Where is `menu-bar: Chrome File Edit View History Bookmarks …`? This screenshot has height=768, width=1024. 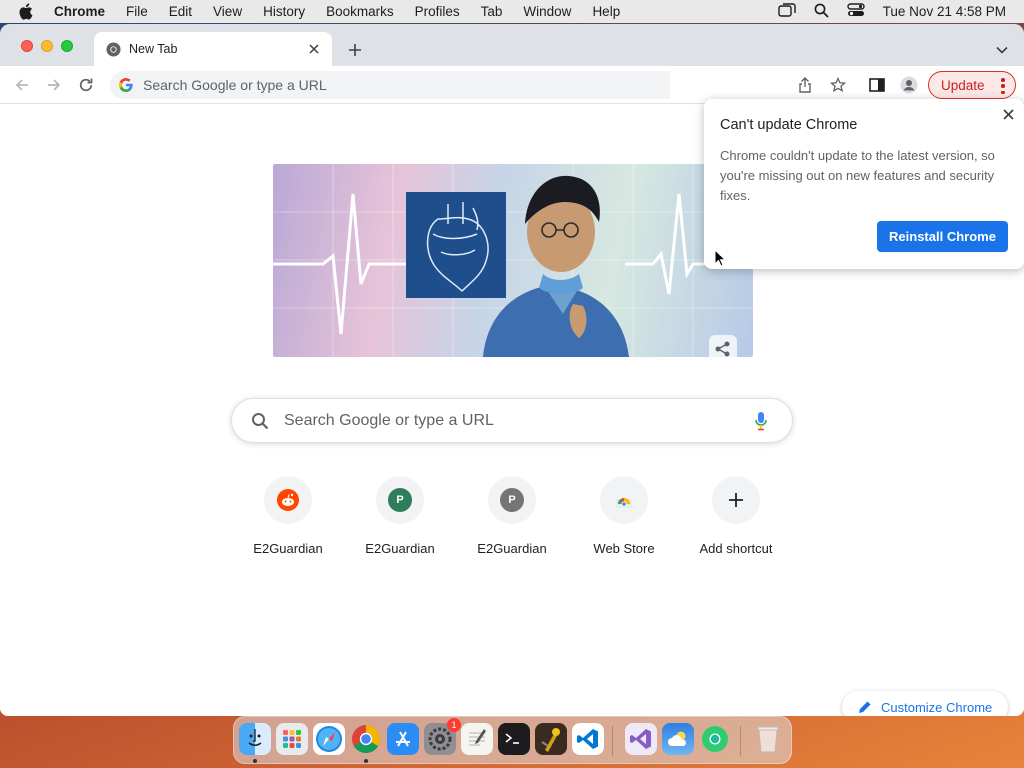 menu-bar: Chrome File Edit View History Bookmarks … is located at coordinates (512, 11).